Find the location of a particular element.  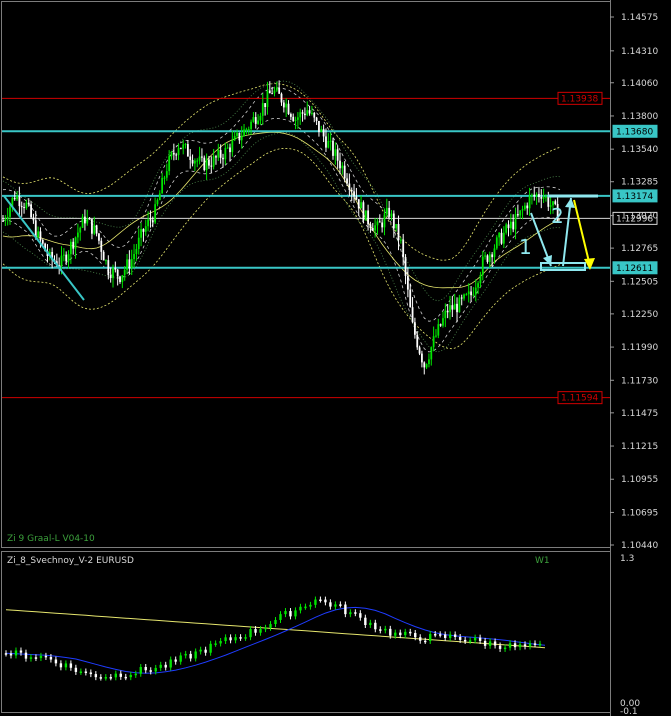

sub-scale-top: 1.3 is located at coordinates (627, 559).